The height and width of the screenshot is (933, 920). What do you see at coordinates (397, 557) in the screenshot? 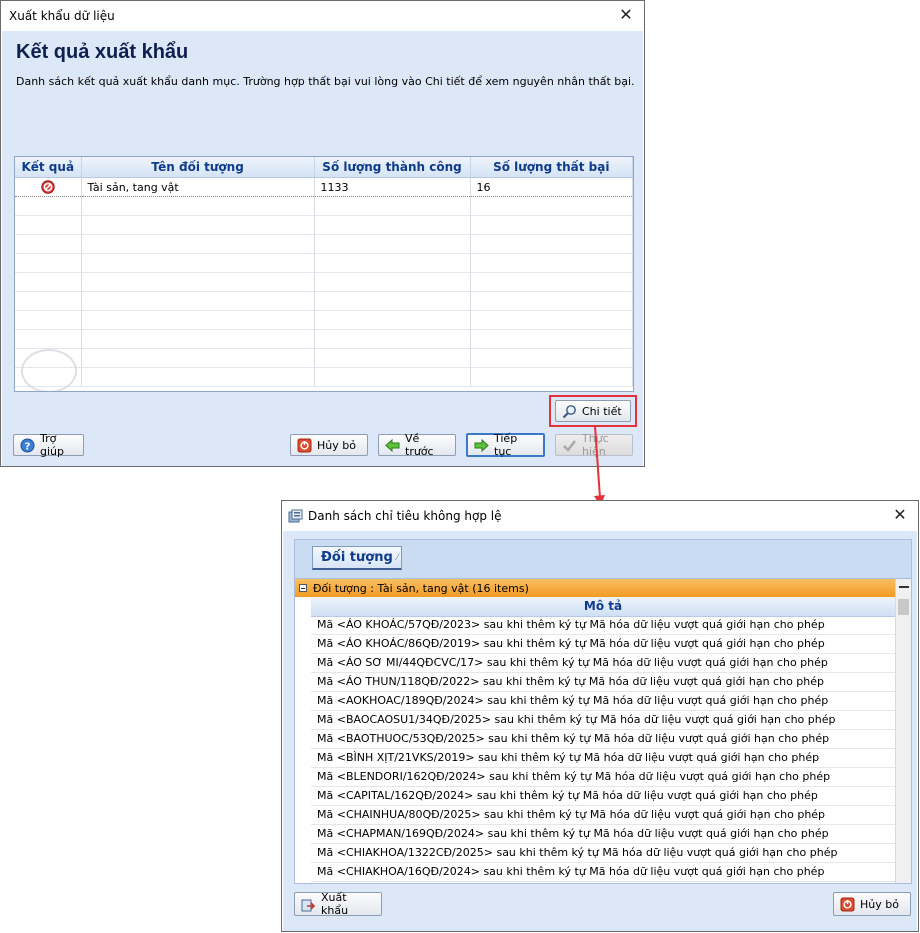
I see `sort-indicator-icon: ⁄` at bounding box center [397, 557].